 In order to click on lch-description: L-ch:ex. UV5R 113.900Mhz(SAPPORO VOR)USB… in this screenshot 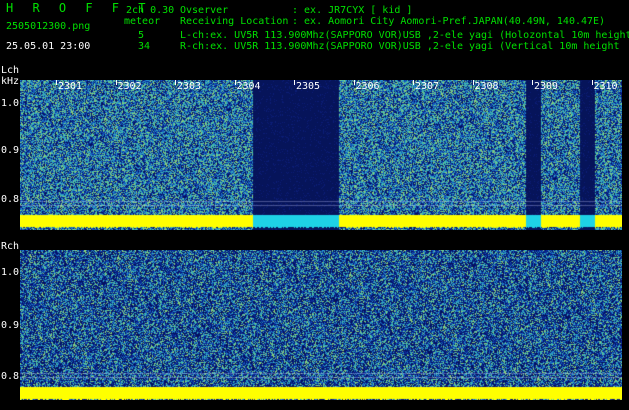, I will do `click(404, 35)`.